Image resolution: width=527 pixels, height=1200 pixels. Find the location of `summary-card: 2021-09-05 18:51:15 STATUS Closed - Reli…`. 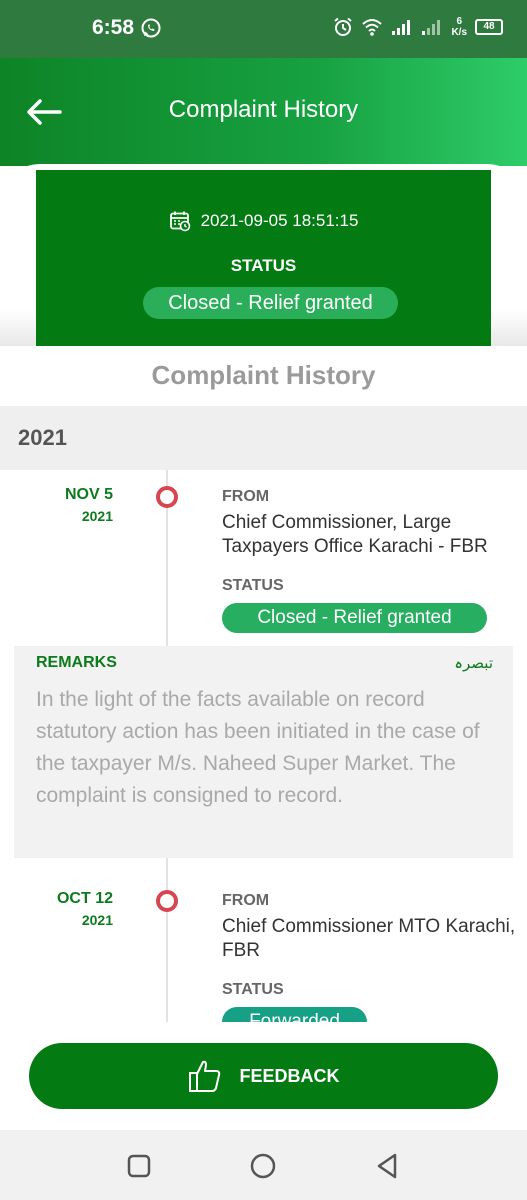

summary-card: 2021-09-05 18:51:15 STATUS Closed - Reli… is located at coordinates (263, 258).